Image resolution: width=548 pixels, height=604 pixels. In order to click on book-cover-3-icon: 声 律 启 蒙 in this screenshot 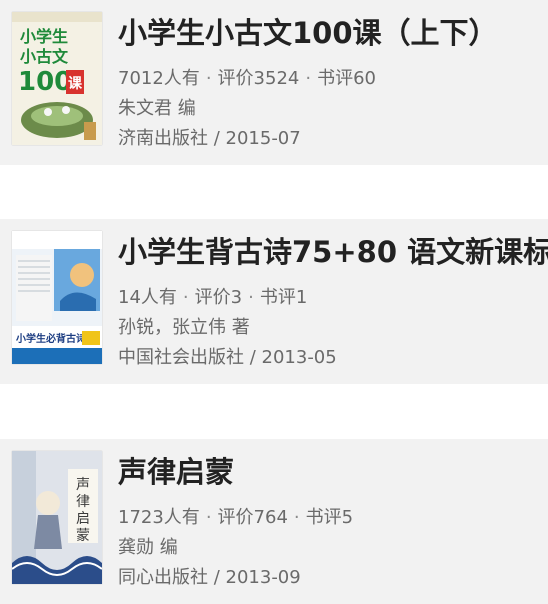, I will do `click(57, 517)`.